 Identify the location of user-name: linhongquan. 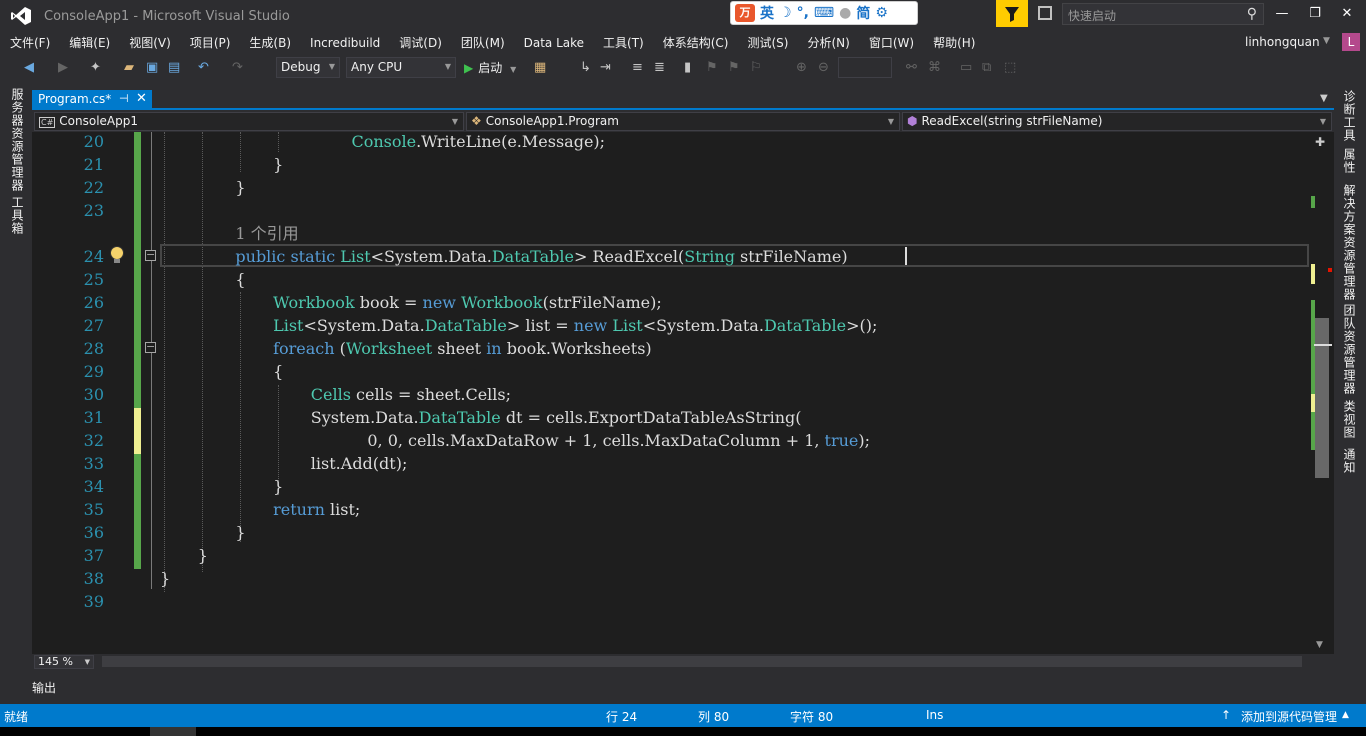
(1282, 42).